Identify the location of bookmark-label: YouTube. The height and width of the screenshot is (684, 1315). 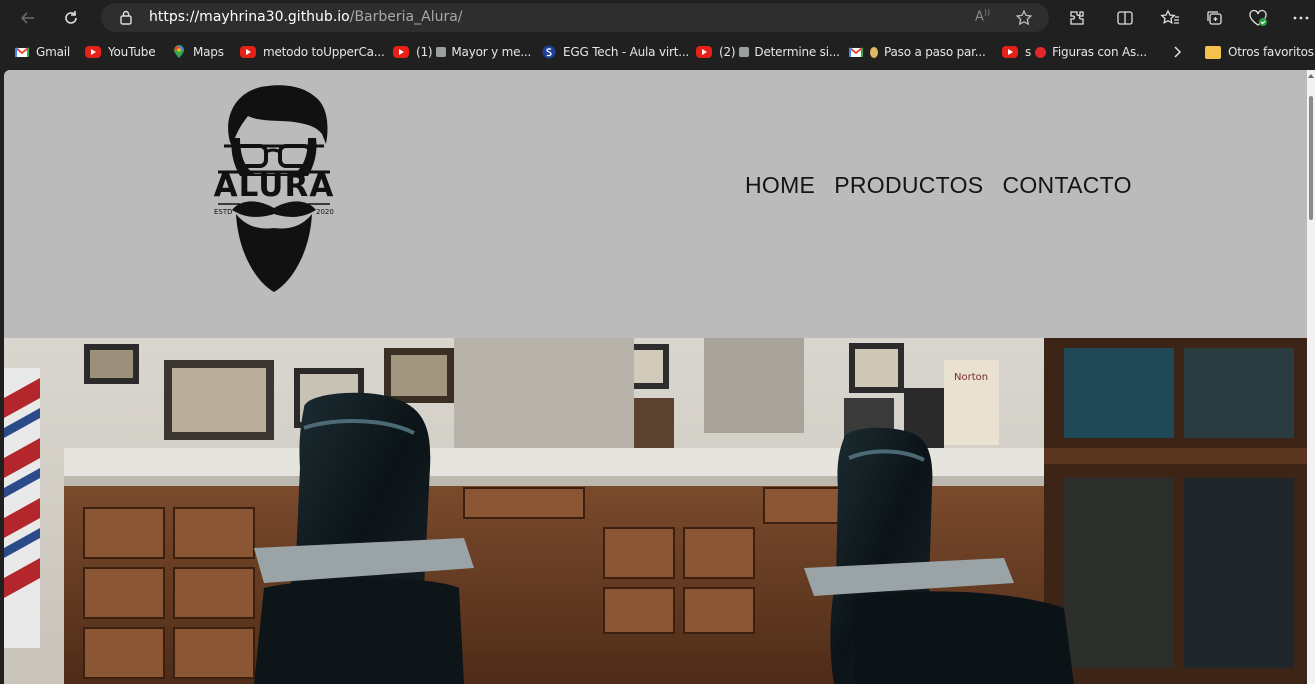
(132, 52).